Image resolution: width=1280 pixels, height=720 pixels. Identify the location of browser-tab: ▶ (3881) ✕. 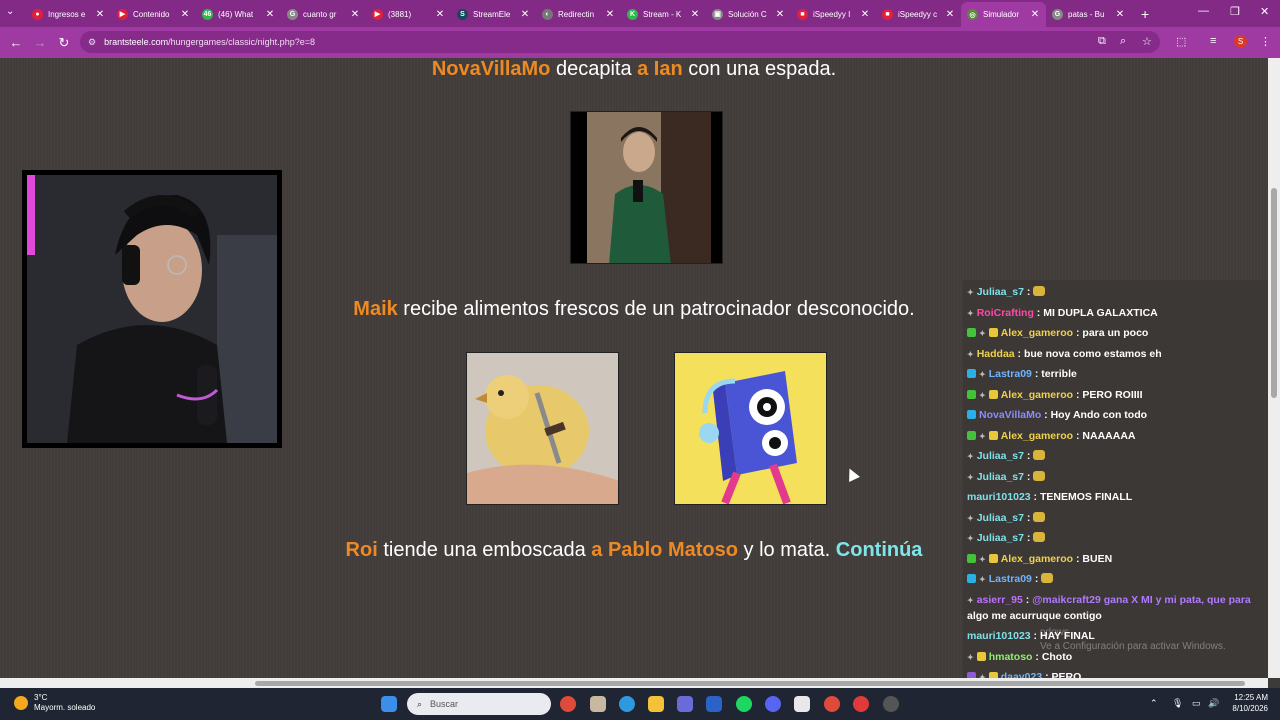
(408, 14).